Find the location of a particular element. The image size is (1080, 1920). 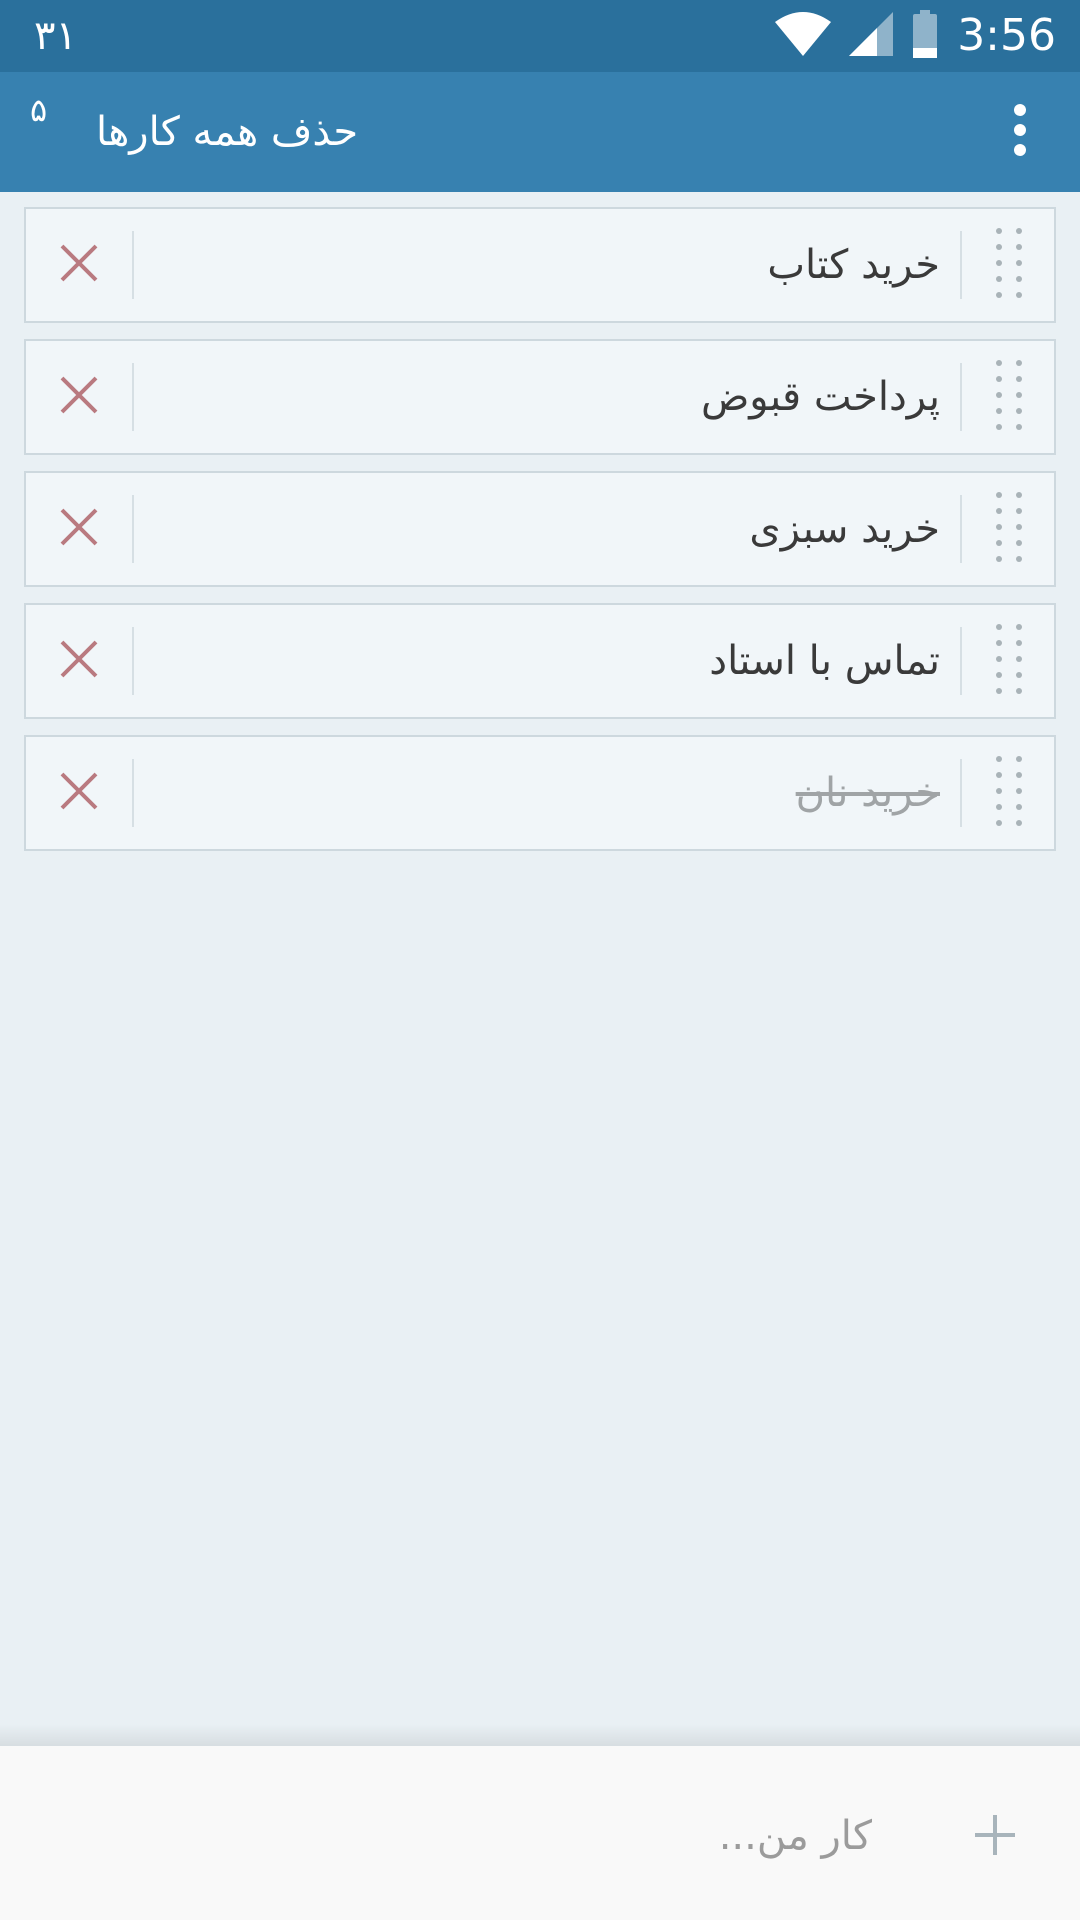

add-task-button is located at coordinates (995, 1837).